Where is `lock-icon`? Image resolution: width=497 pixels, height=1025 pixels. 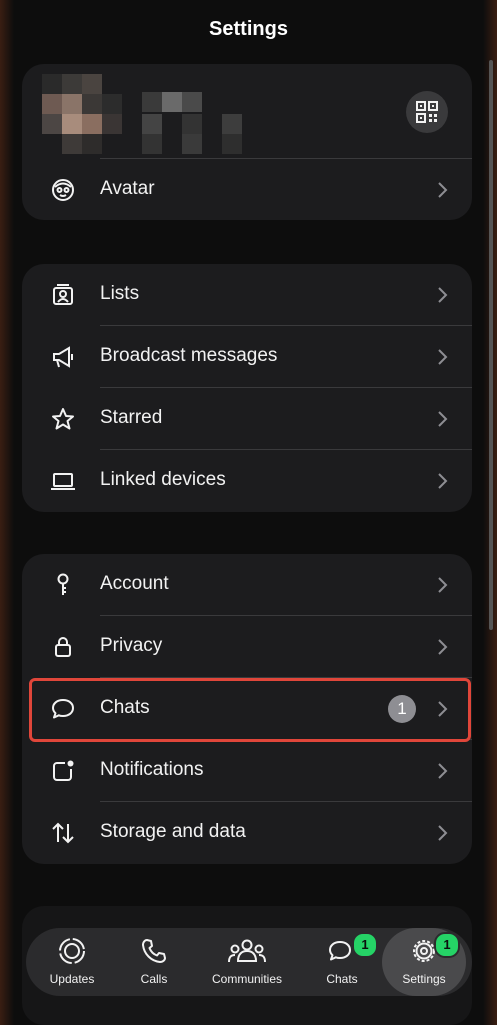 lock-icon is located at coordinates (63, 647).